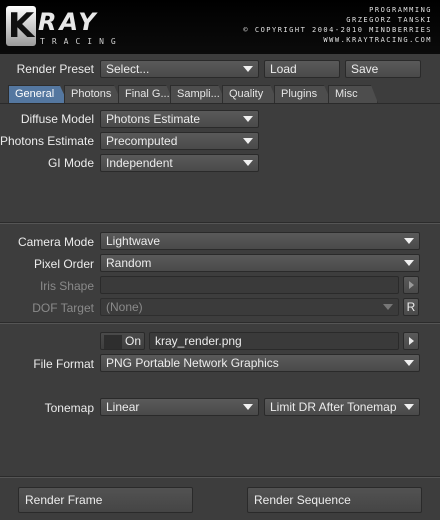  I want to click on iris-shape-label: Iris Shape, so click(66, 286).